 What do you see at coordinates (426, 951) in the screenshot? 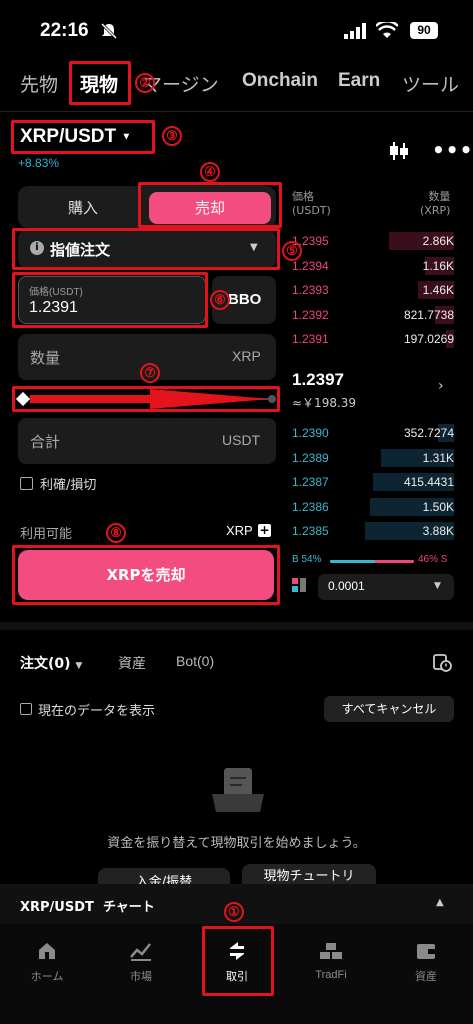
I see `wallet-icon` at bounding box center [426, 951].